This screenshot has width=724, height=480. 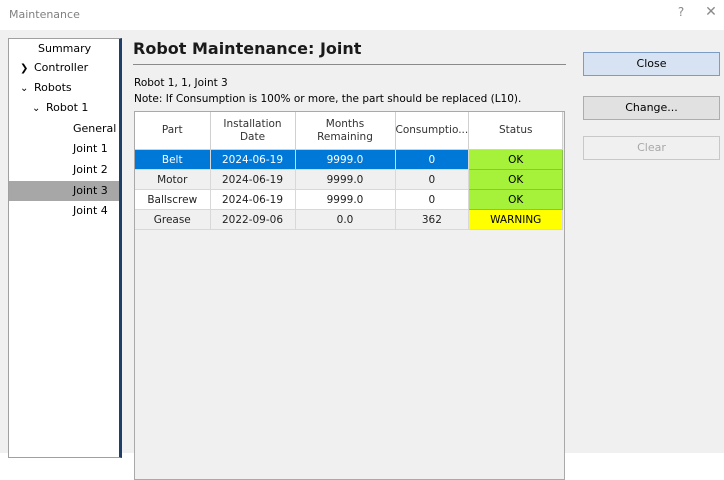 What do you see at coordinates (64, 49) in the screenshot?
I see `tree-item-summary: Summary` at bounding box center [64, 49].